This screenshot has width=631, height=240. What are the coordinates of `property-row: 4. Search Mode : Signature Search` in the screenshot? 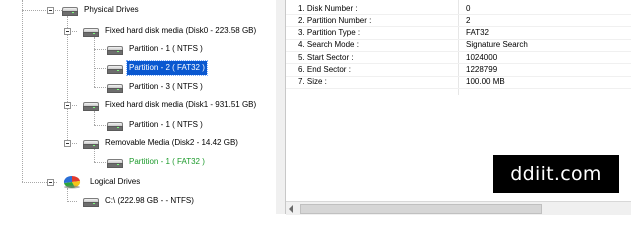 It's located at (458, 45).